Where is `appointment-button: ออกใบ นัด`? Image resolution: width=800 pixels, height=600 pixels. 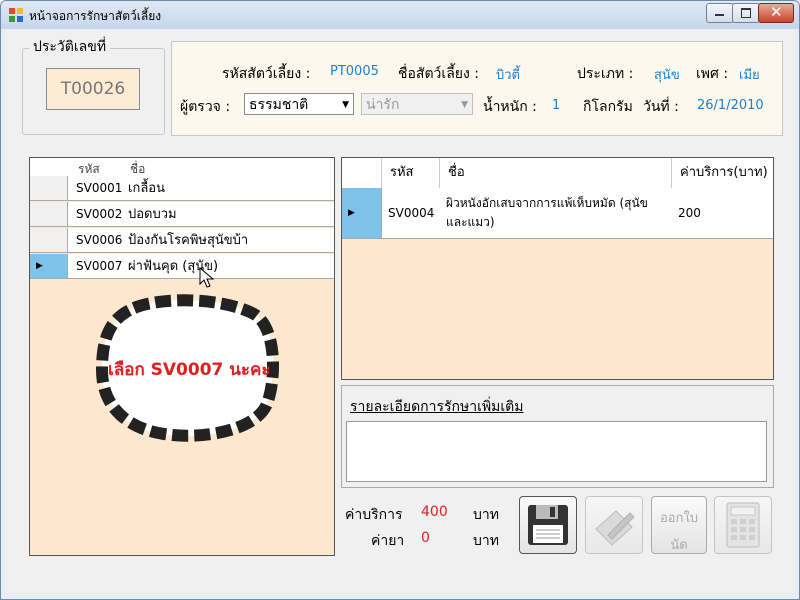
appointment-button: ออกใบ นัด is located at coordinates (679, 525).